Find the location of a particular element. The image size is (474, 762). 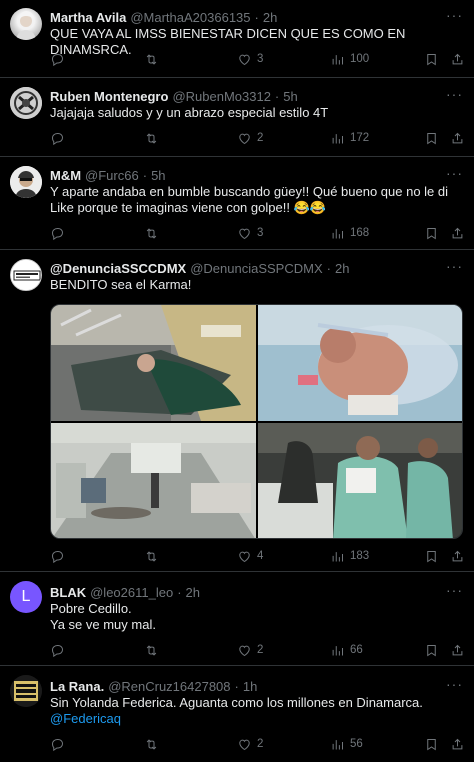

reply-icon is located at coordinates (57, 233).